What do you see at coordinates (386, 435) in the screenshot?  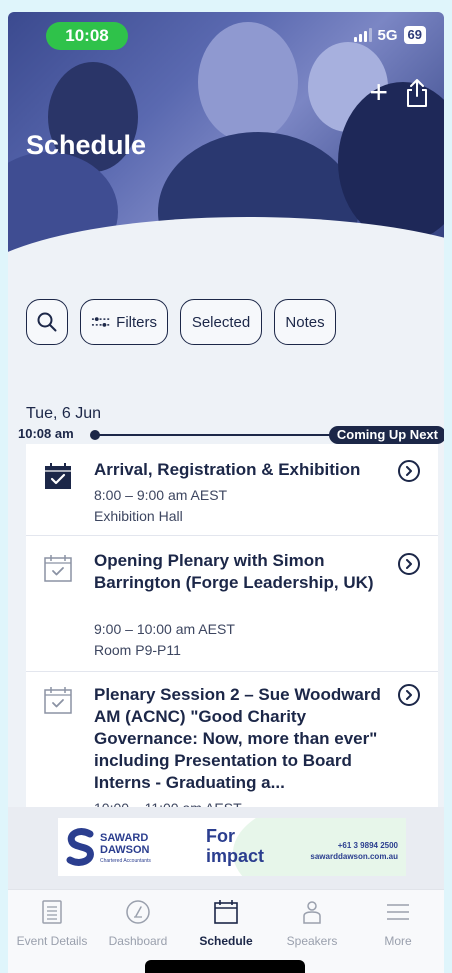 I see `coming-up-badge: Coming Up Next` at bounding box center [386, 435].